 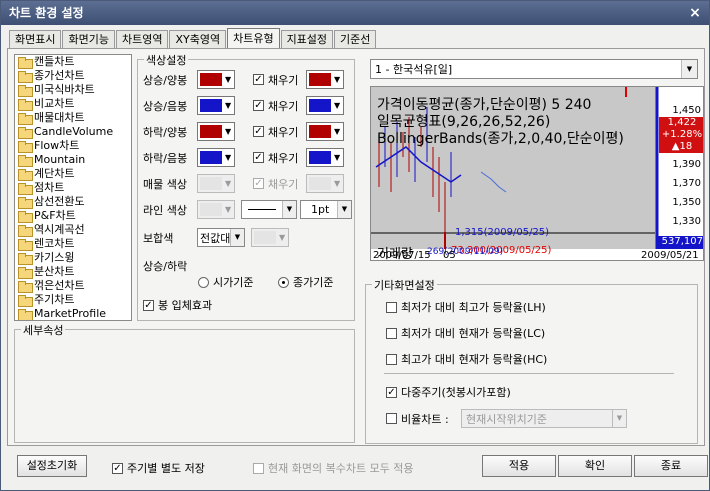 I want to click on candle-3d-checkbox: ✓, so click(x=148, y=305).